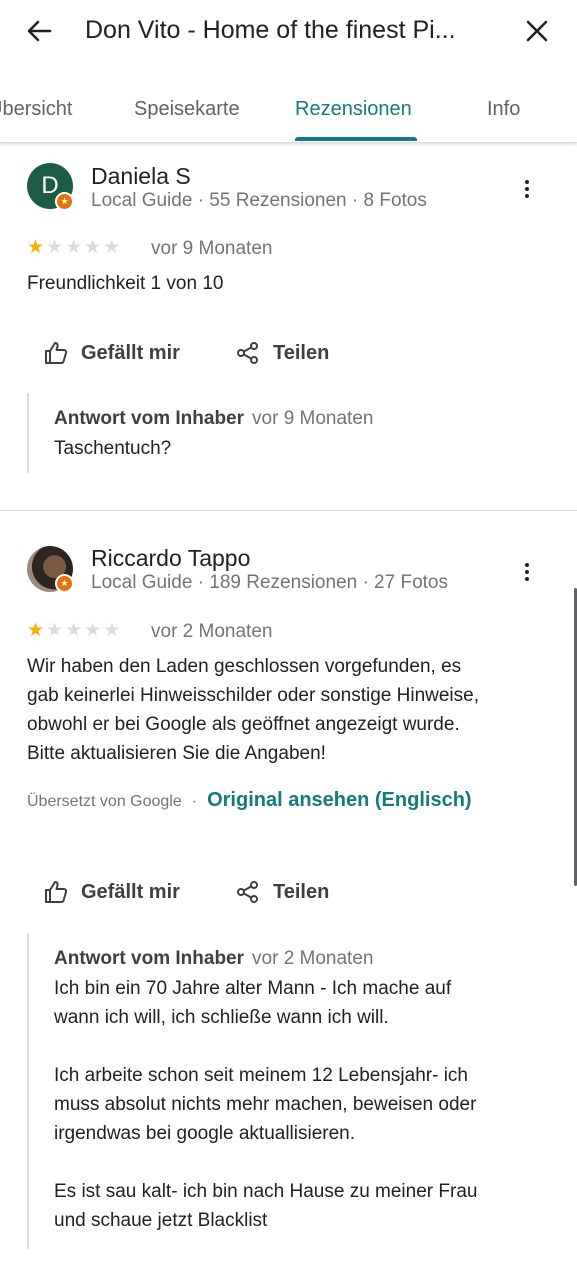 Image resolution: width=577 pixels, height=1280 pixels. I want to click on close-button, so click(537, 31).